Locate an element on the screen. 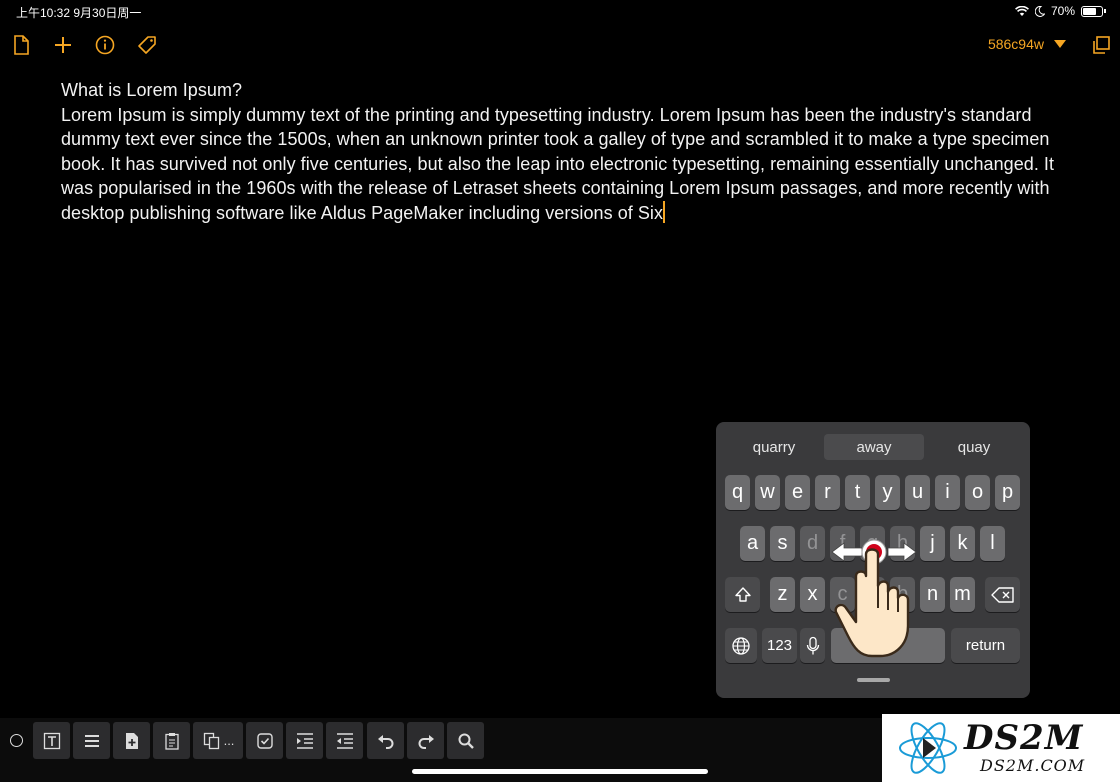  search-icon is located at coordinates (466, 741).